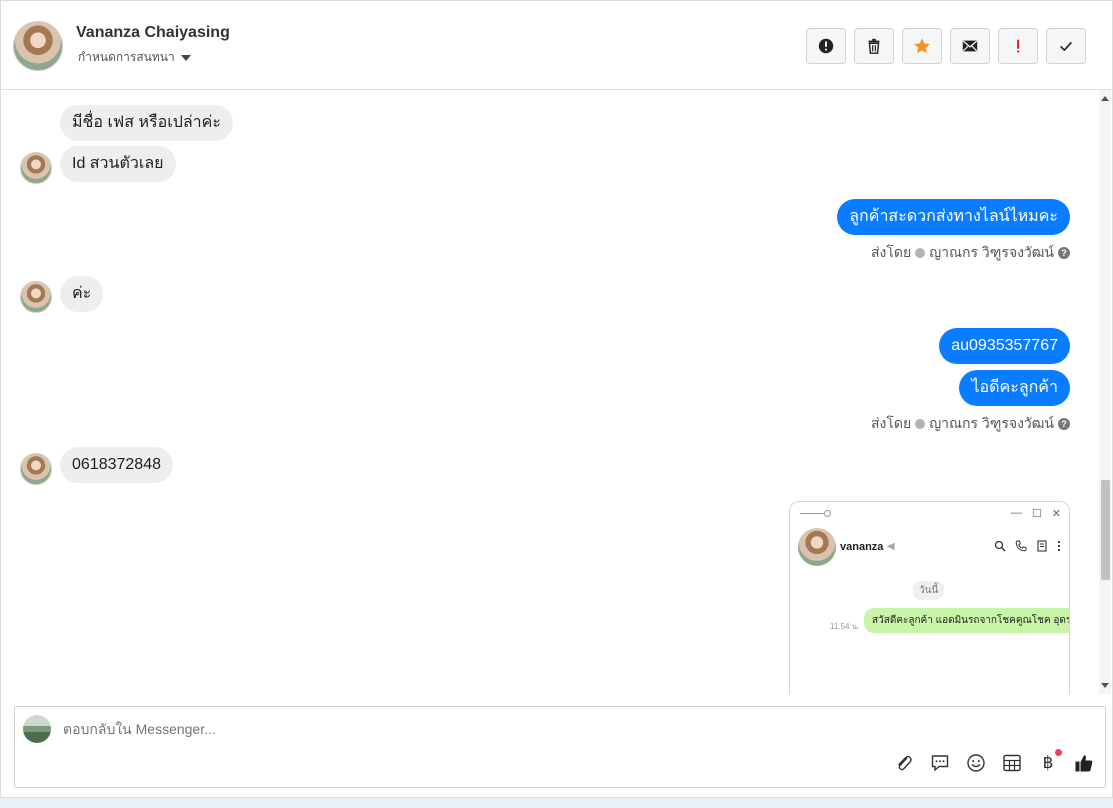 Image resolution: width=1113 pixels, height=808 pixels. What do you see at coordinates (82, 294) in the screenshot?
I see `incoming-message: ค่ะ` at bounding box center [82, 294].